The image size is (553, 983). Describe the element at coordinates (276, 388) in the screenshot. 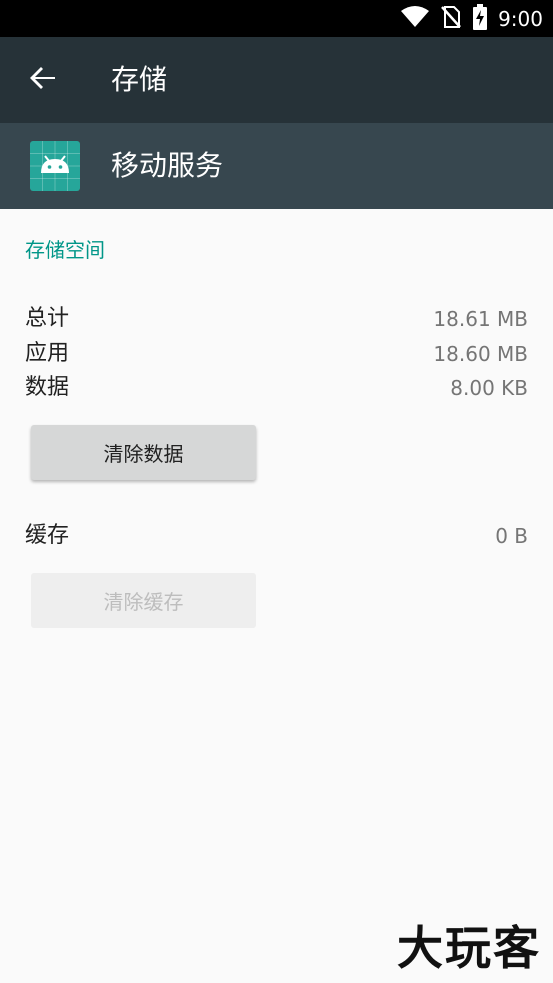

I see `data-row: 数据 8.00 KB` at that location.